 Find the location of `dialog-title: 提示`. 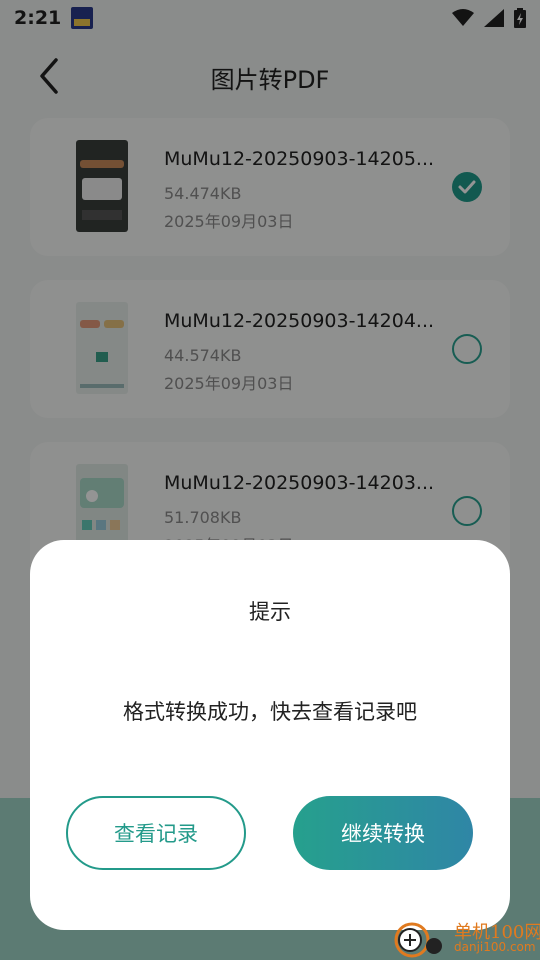

dialog-title: 提示 is located at coordinates (270, 612).